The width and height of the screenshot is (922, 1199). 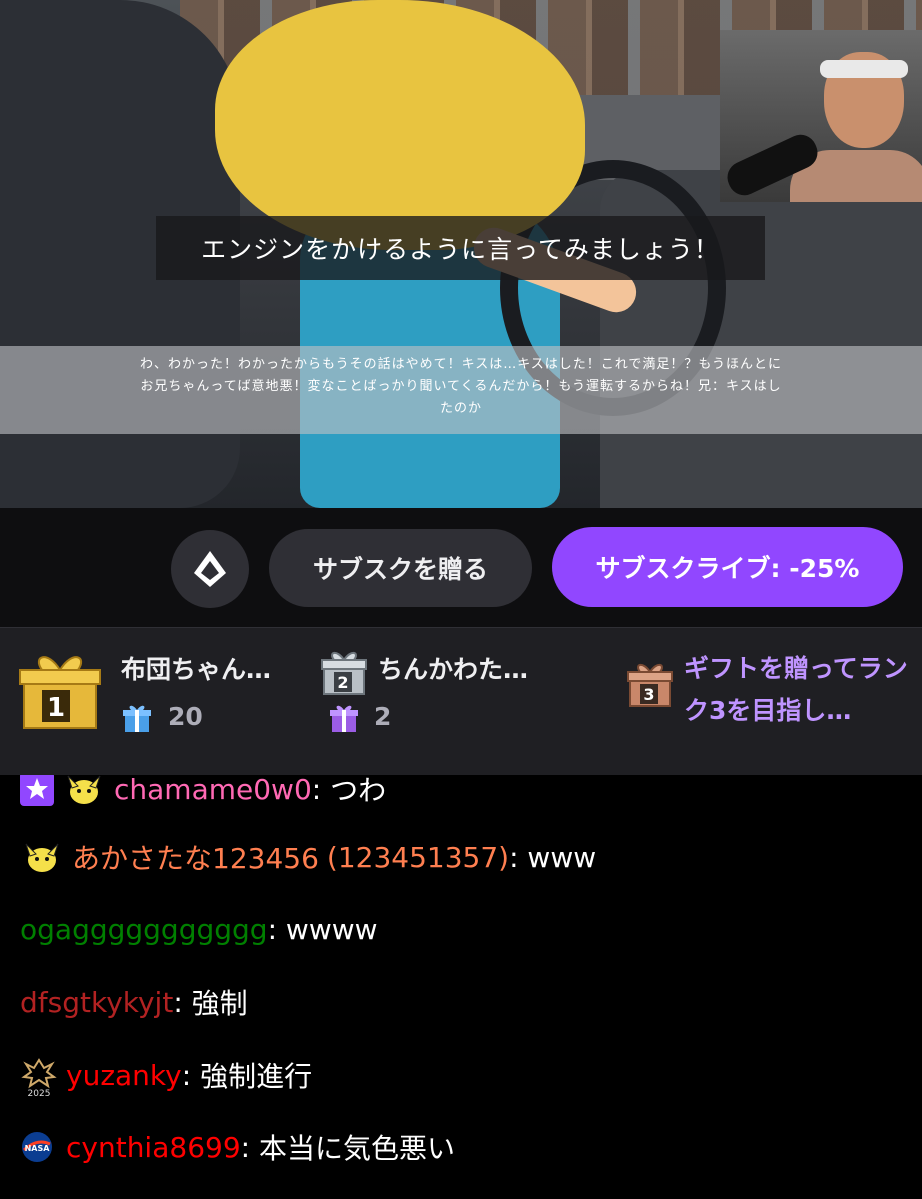 I want to click on svg-text: NASA, so click(x=38, y=1148).